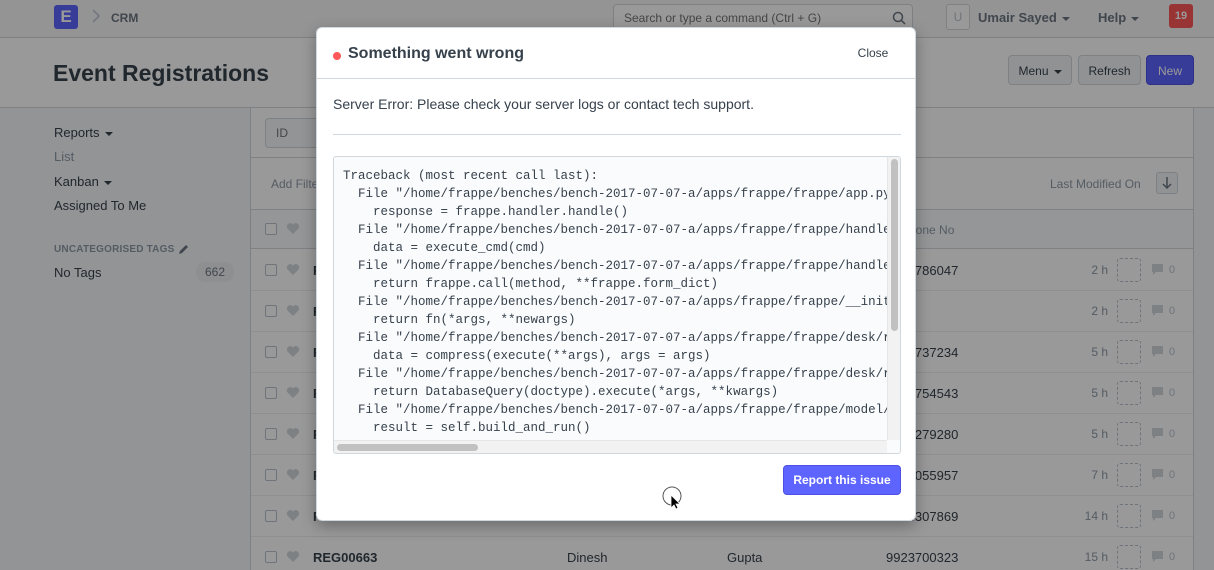 This screenshot has height=570, width=1214. Describe the element at coordinates (407, 447) in the screenshot. I see `horizontal-scroll-thumb` at that location.